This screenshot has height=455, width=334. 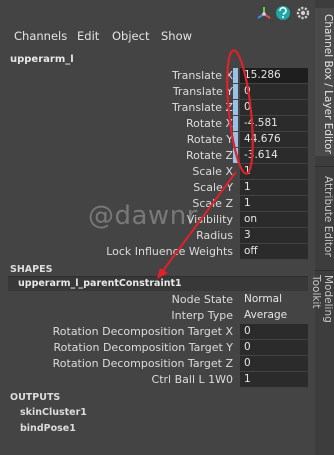 What do you see at coordinates (274, 123) in the screenshot?
I see `attr-field: -4.581` at bounding box center [274, 123].